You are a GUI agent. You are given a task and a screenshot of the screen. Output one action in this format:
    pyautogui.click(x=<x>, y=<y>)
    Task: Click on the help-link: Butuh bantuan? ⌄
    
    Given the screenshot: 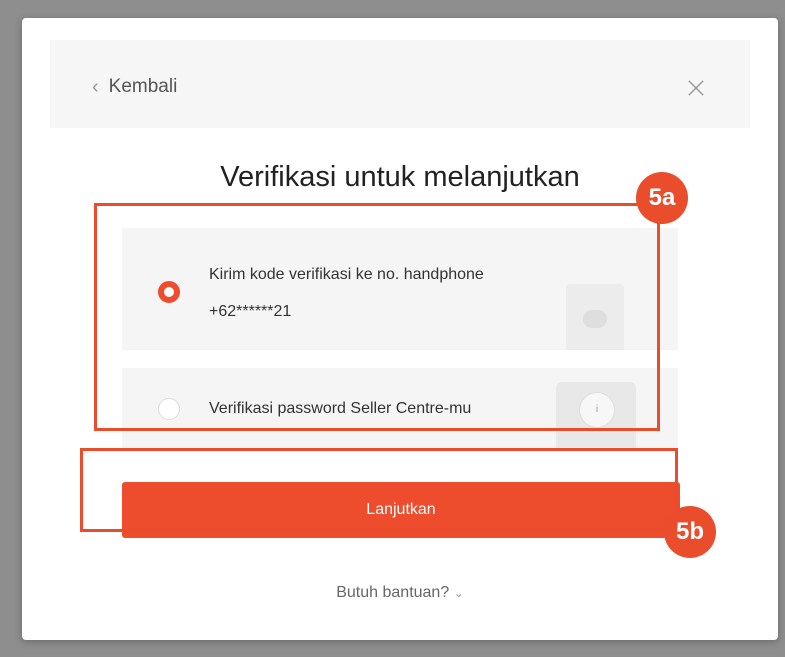 What is the action you would take?
    pyautogui.click(x=400, y=593)
    